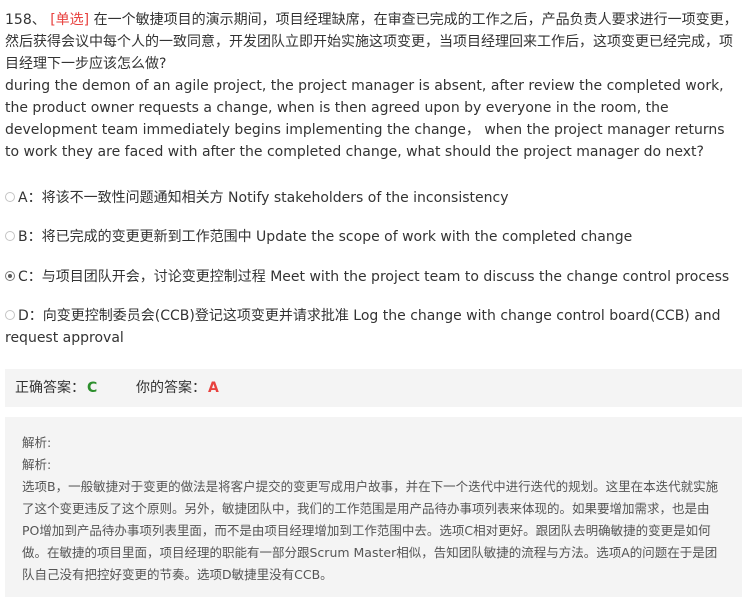  I want to click on option-d-radio, so click(10, 315).